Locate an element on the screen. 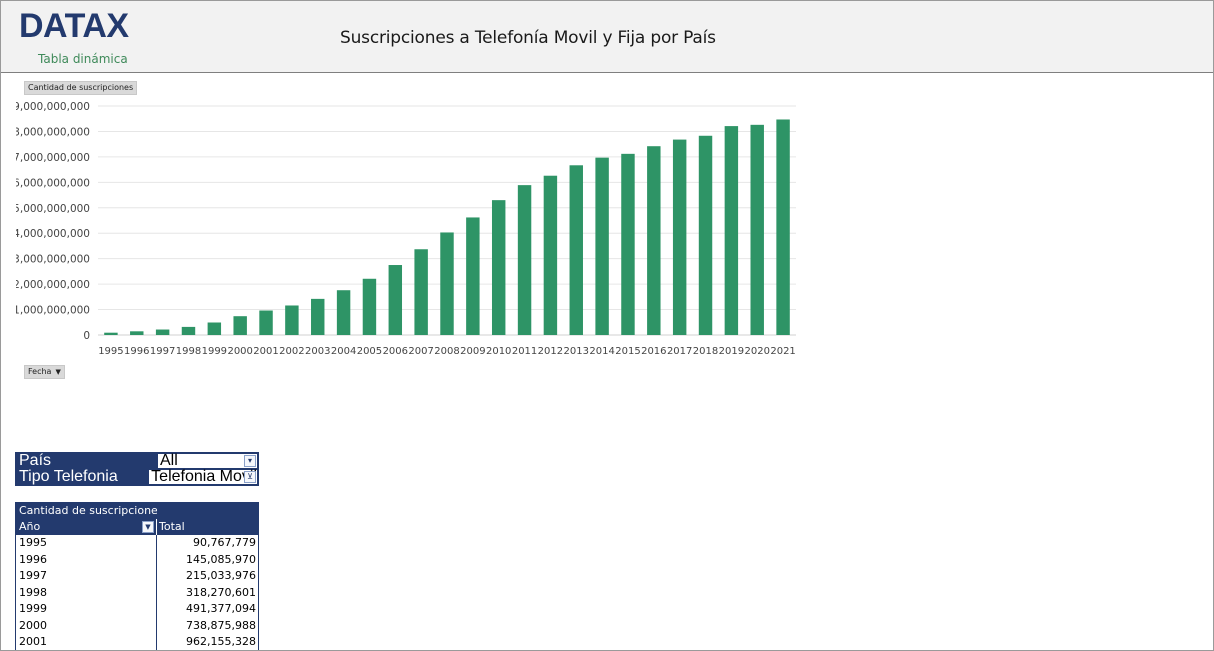 The image size is (1214, 651). y-tick-label: 9,000,000,000 is located at coordinates (53, 107).